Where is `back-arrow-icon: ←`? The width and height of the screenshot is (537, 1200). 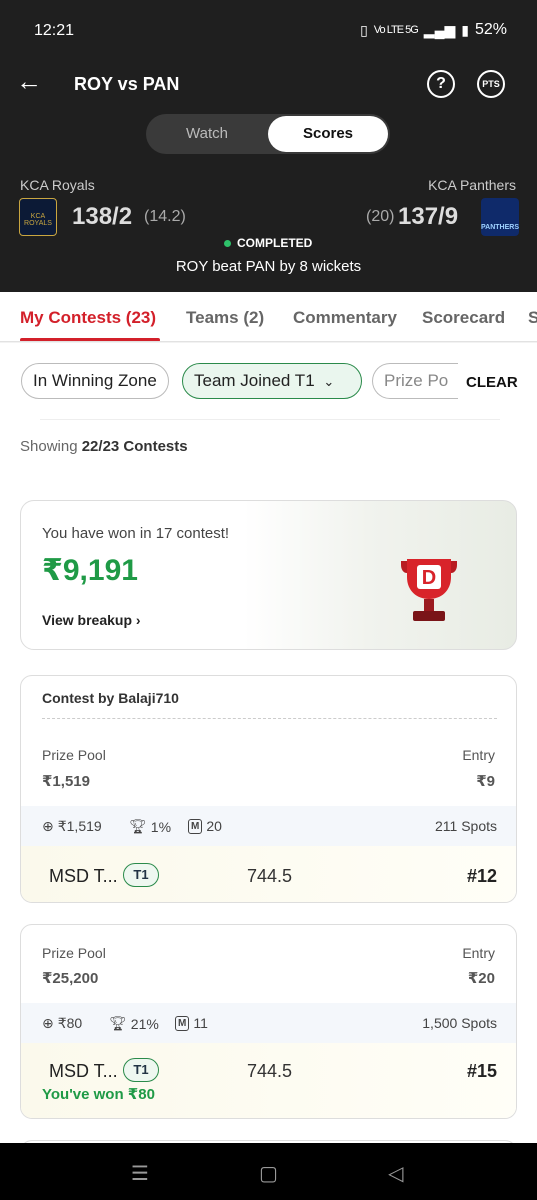 back-arrow-icon: ← is located at coordinates (29, 81).